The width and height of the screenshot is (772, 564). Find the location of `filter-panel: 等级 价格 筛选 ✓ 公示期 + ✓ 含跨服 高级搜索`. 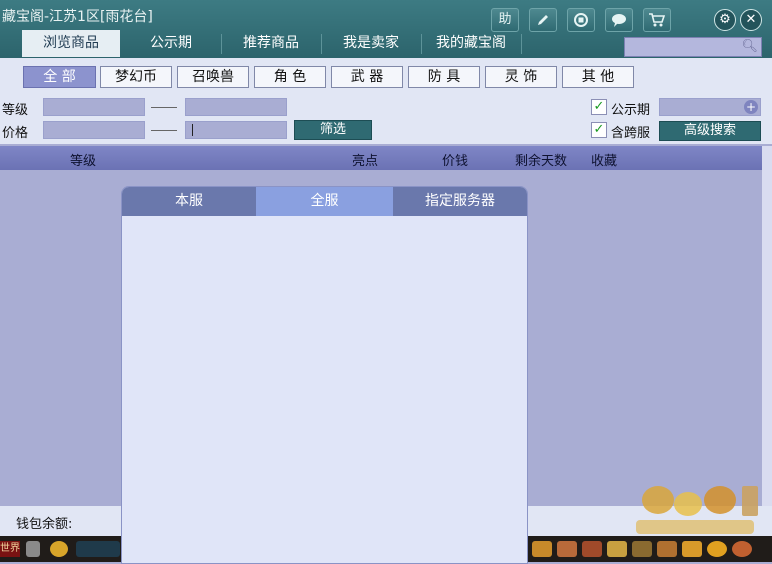

filter-panel: 等级 价格 筛选 ✓ 公示期 + ✓ 含跨服 高级搜索 is located at coordinates (386, 120).